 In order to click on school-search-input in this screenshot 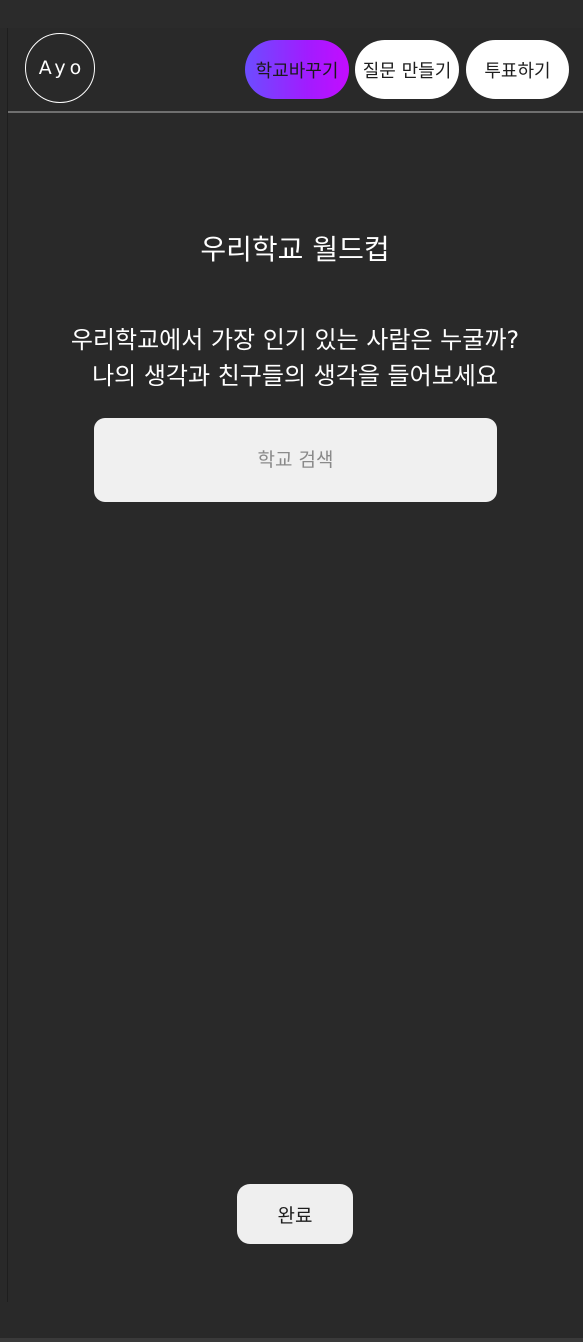, I will do `click(295, 460)`.